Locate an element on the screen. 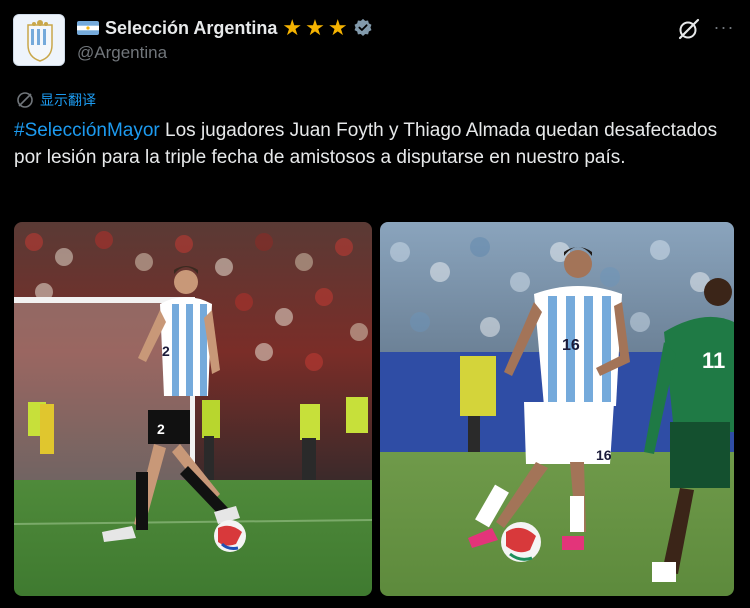 This screenshot has height=608, width=750. show-translation-label: 显示翻译 is located at coordinates (68, 100).